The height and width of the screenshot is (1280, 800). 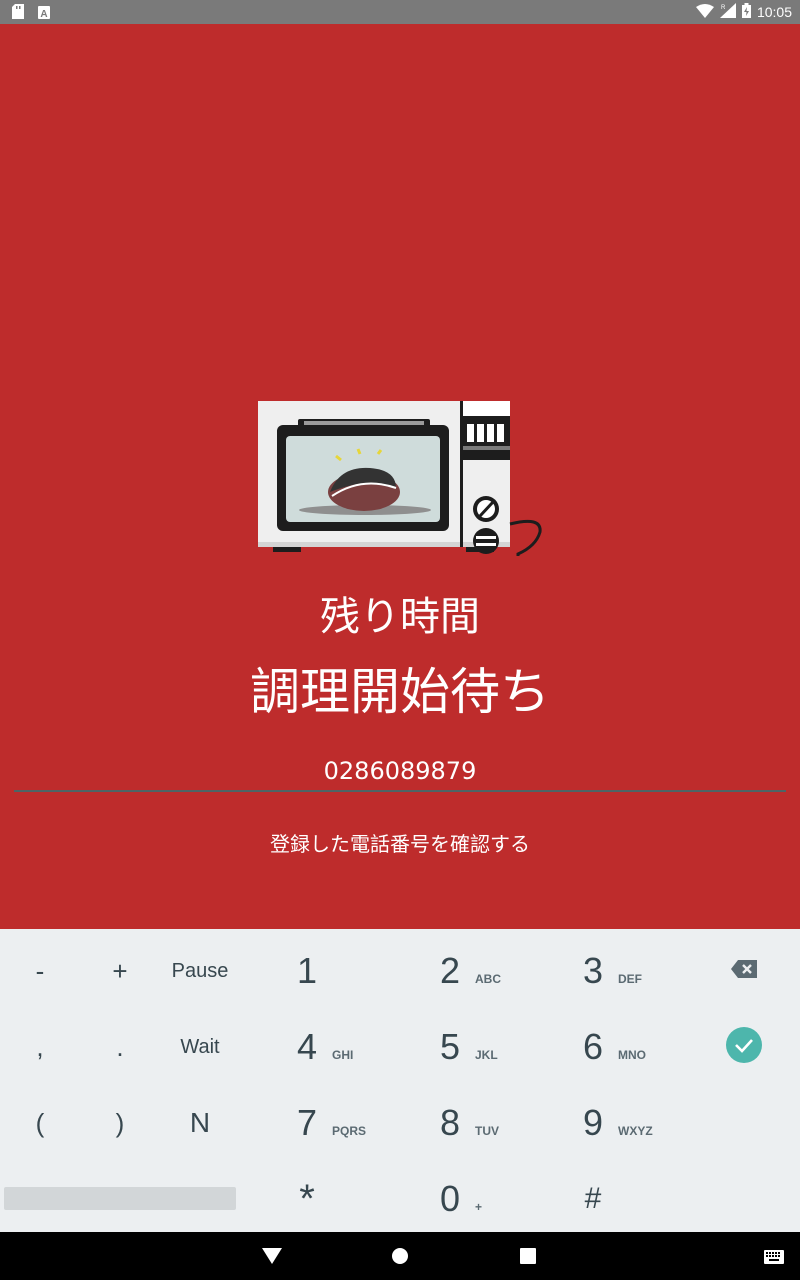 What do you see at coordinates (341, 1199) in the screenshot?
I see `key-star: *` at bounding box center [341, 1199].